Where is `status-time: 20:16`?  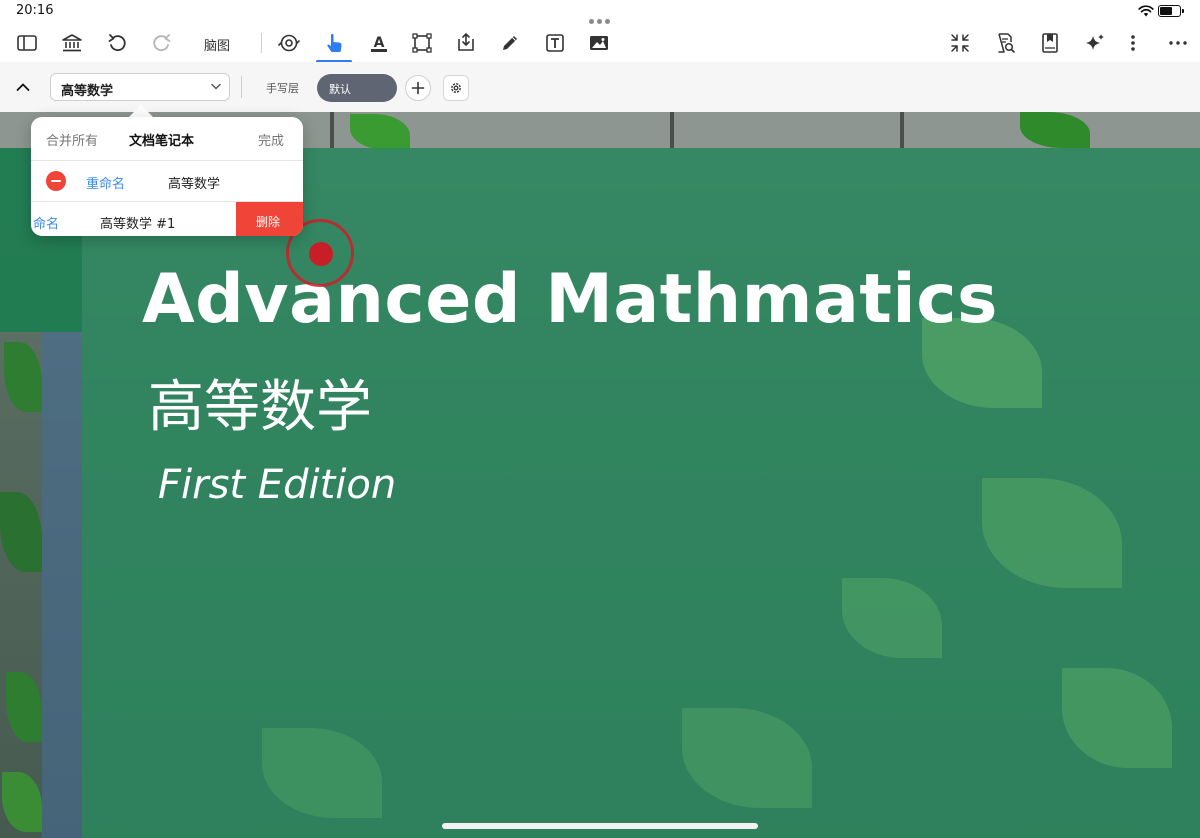
status-time: 20:16 is located at coordinates (35, 10).